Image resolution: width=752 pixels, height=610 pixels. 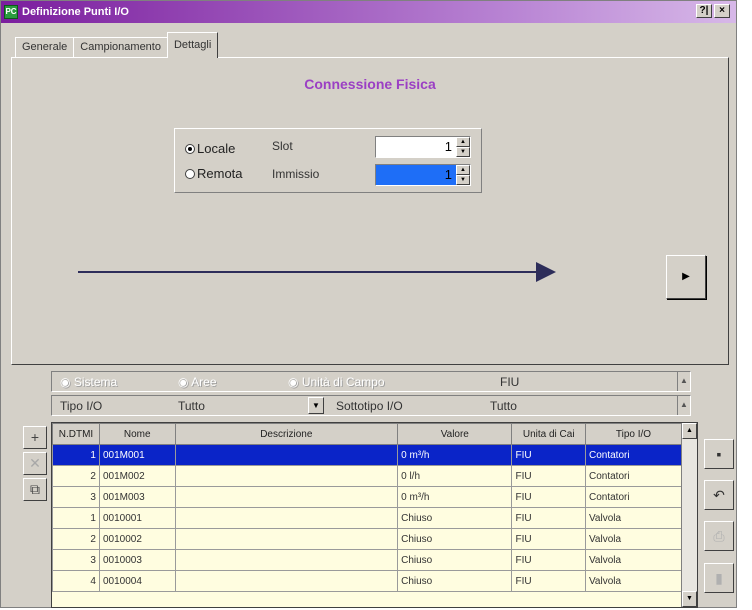 I want to click on undo-button: ↶, so click(x=719, y=495).